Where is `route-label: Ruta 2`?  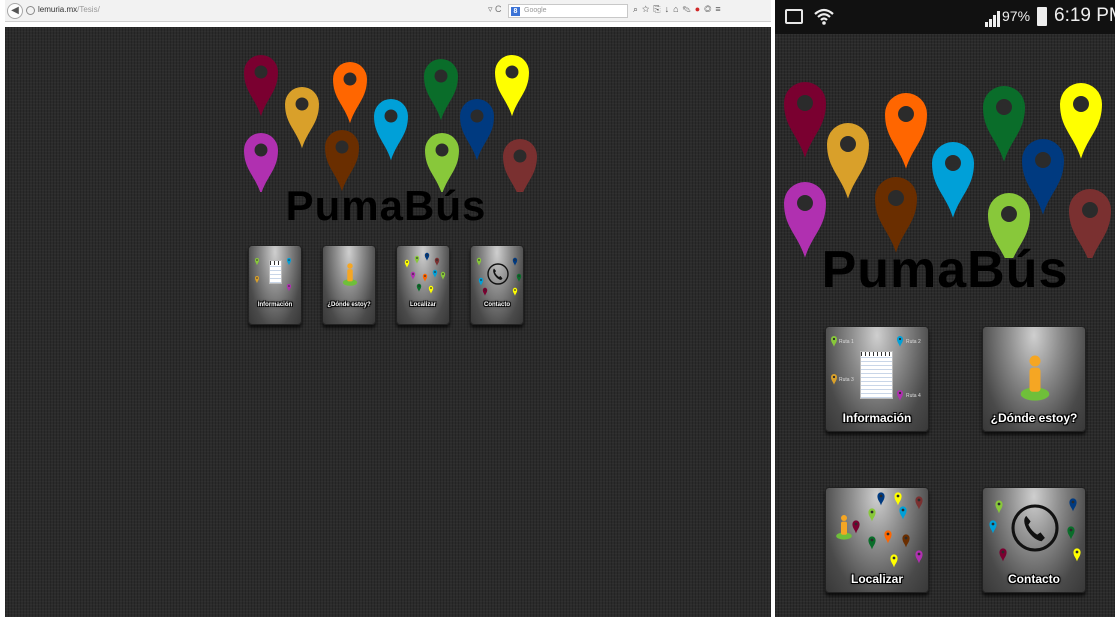
route-label: Ruta 2 is located at coordinates (913, 342).